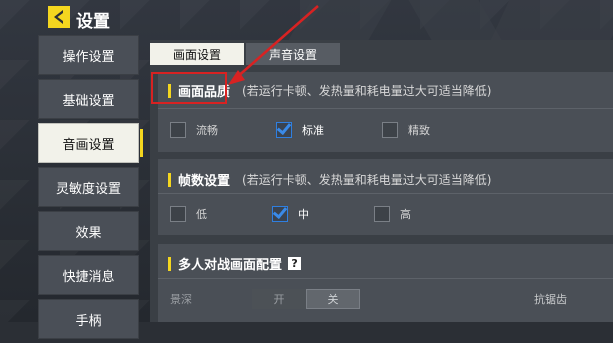 The width and height of the screenshot is (613, 343). What do you see at coordinates (333, 299) in the screenshot?
I see `toggle-off-option: 关` at bounding box center [333, 299].